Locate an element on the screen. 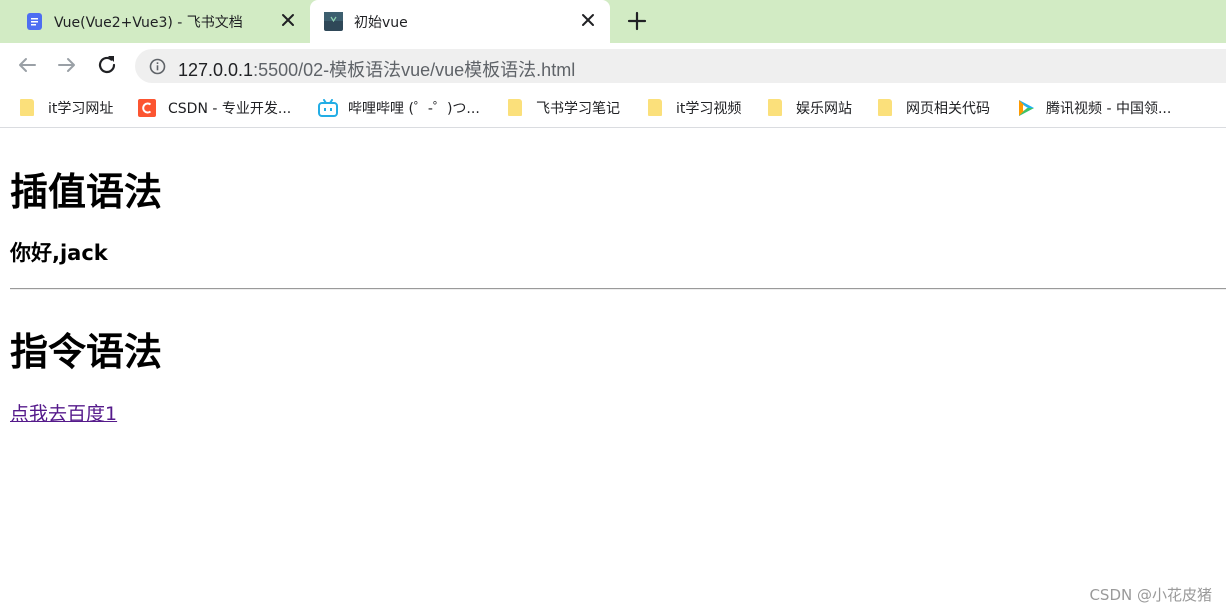  url-path: :5500/02-模板语法vue/vue模板语法.html is located at coordinates (414, 70).